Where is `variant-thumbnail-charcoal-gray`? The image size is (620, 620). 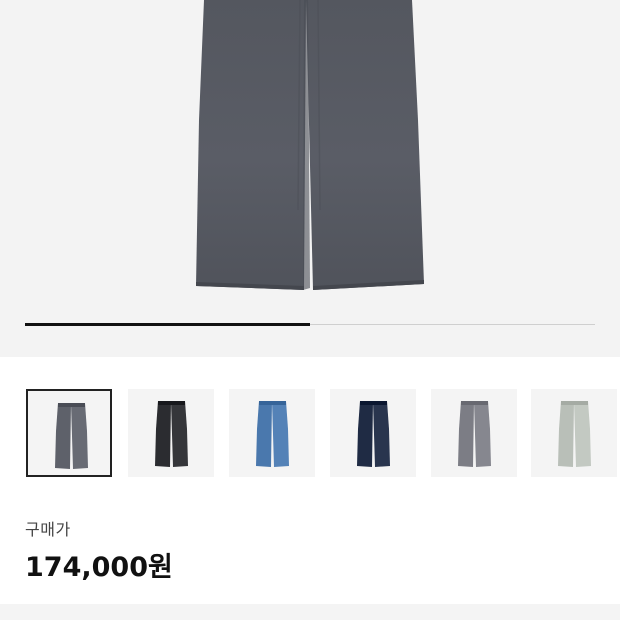 variant-thumbnail-charcoal-gray is located at coordinates (69, 433).